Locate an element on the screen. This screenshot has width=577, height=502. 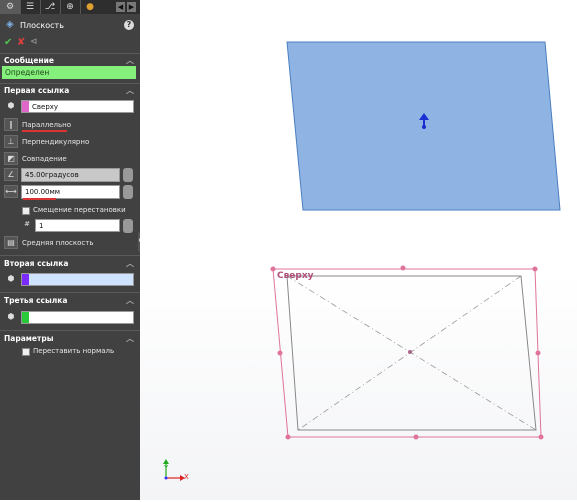
spell-underline is located at coordinates (39, 199).